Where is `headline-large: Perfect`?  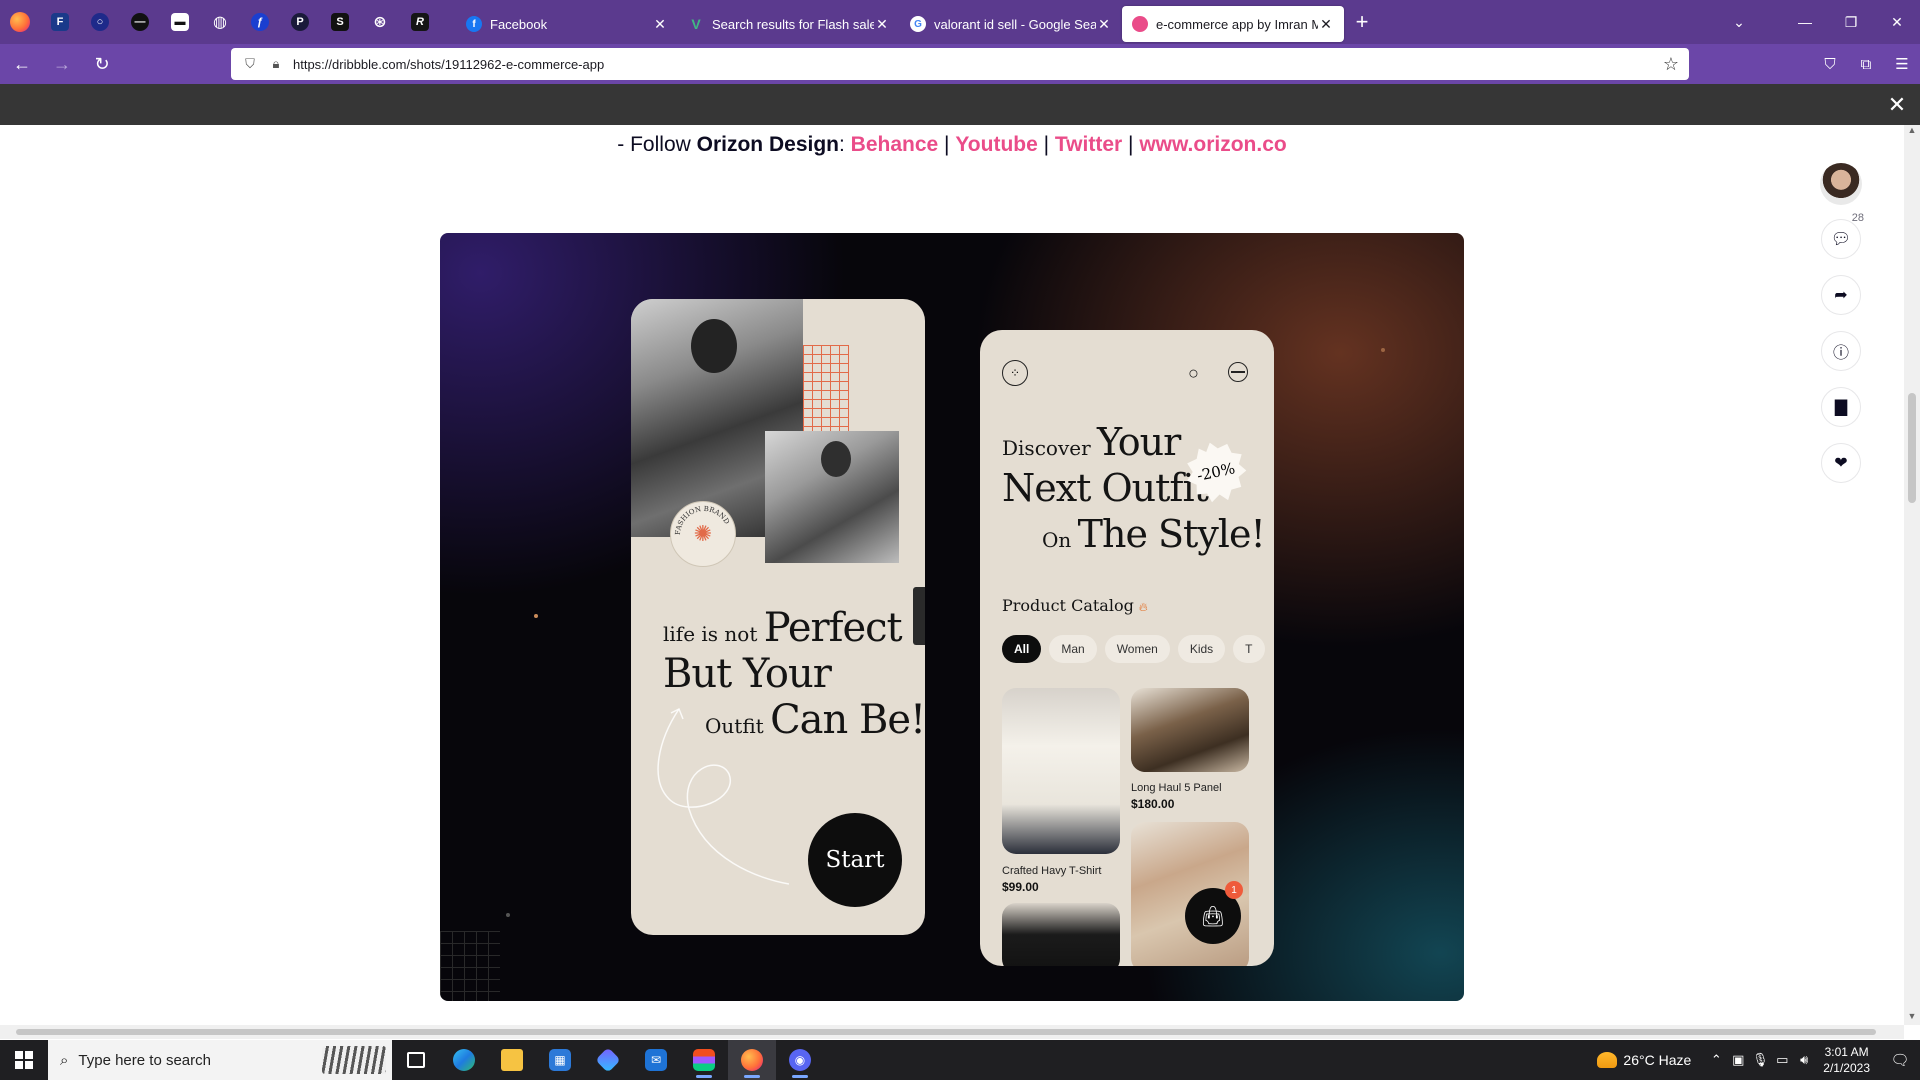
headline-large: Perfect is located at coordinates (833, 628).